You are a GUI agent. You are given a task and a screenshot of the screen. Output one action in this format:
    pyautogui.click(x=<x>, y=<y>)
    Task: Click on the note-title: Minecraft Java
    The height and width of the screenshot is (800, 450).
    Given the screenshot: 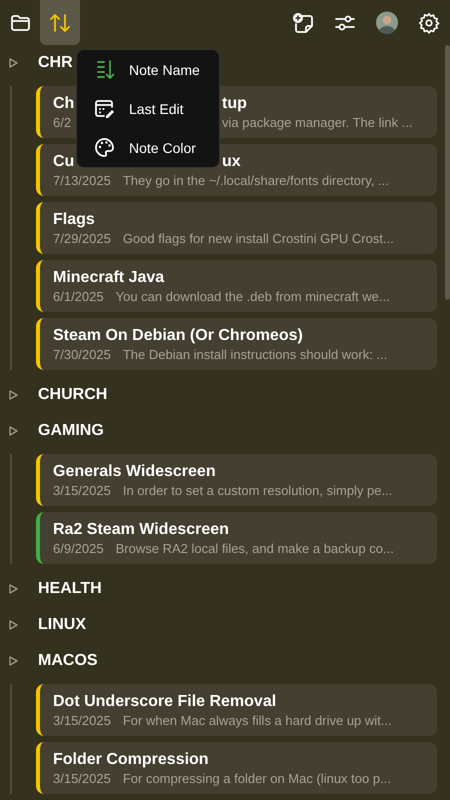 What is the action you would take?
    pyautogui.click(x=108, y=277)
    